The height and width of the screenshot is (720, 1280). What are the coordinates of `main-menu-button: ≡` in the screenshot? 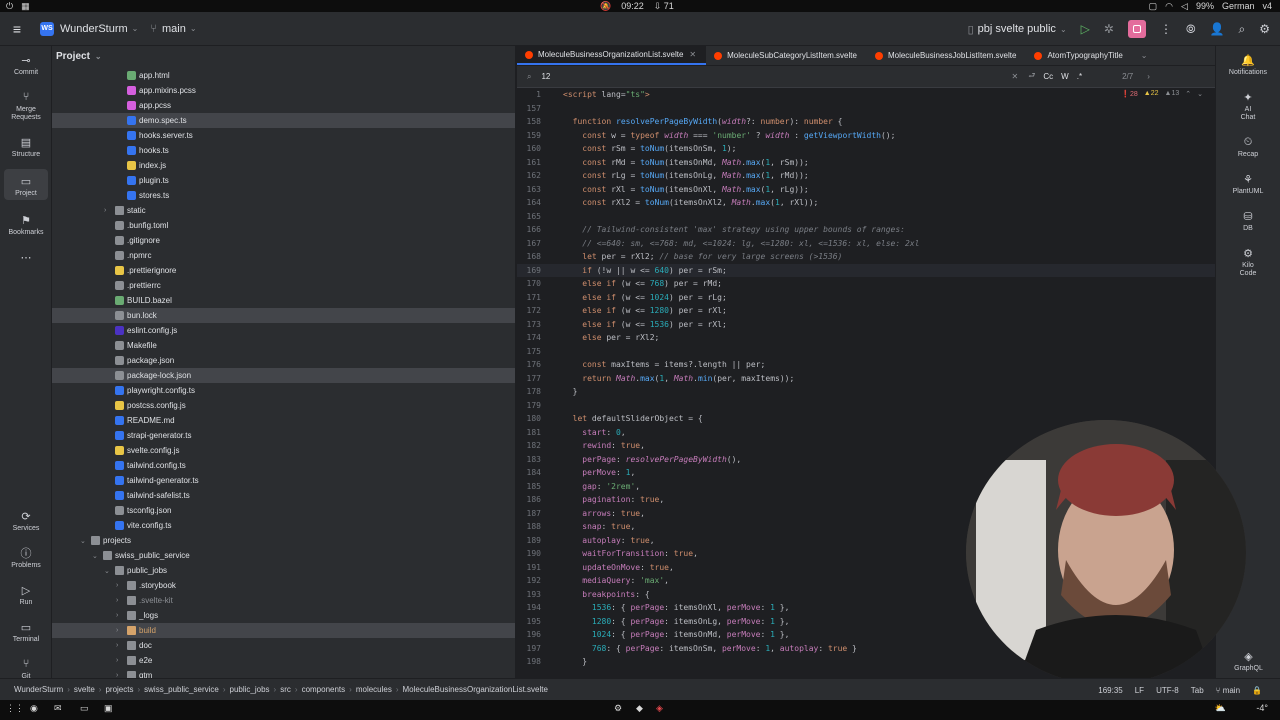 It's located at (17, 29).